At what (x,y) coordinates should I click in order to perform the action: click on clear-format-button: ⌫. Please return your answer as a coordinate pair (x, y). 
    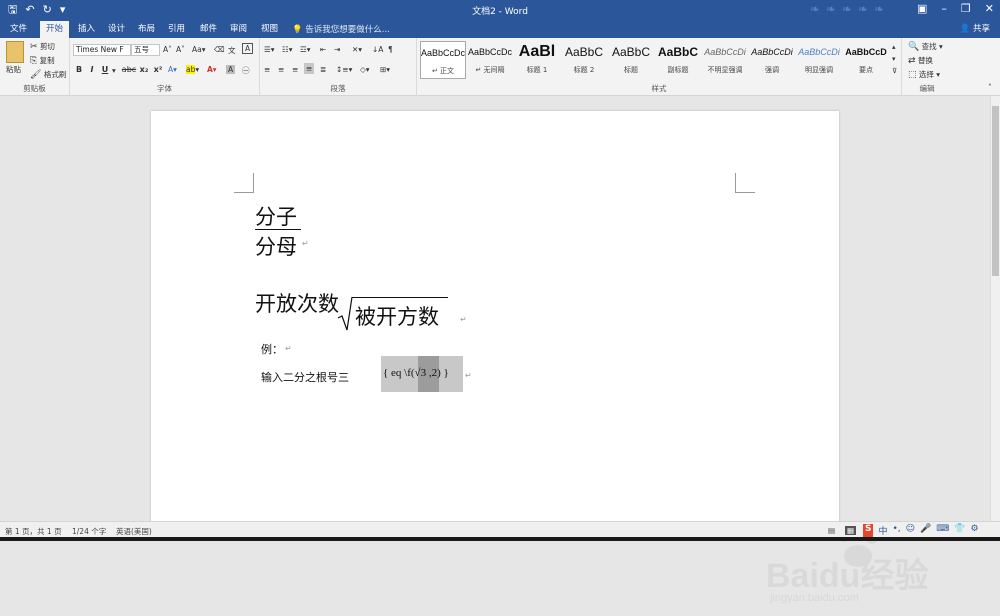
    Looking at the image, I should click on (219, 49).